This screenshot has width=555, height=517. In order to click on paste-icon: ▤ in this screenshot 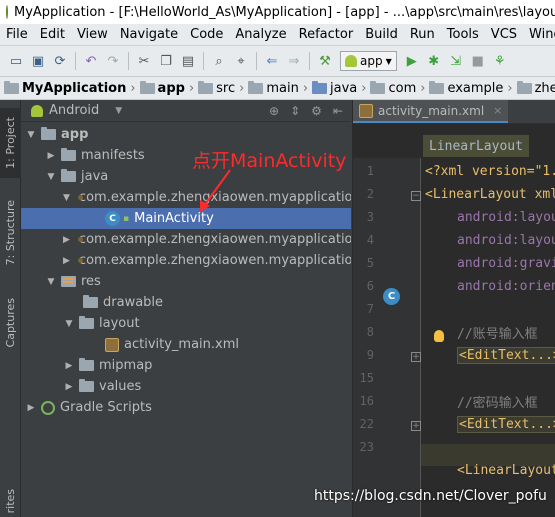, I will do `click(188, 61)`.